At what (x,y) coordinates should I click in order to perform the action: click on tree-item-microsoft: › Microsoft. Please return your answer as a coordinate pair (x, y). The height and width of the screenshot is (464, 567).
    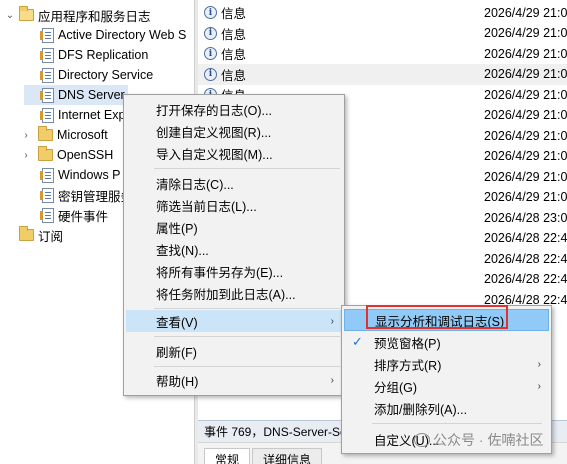
    Looking at the image, I should click on (64, 135).